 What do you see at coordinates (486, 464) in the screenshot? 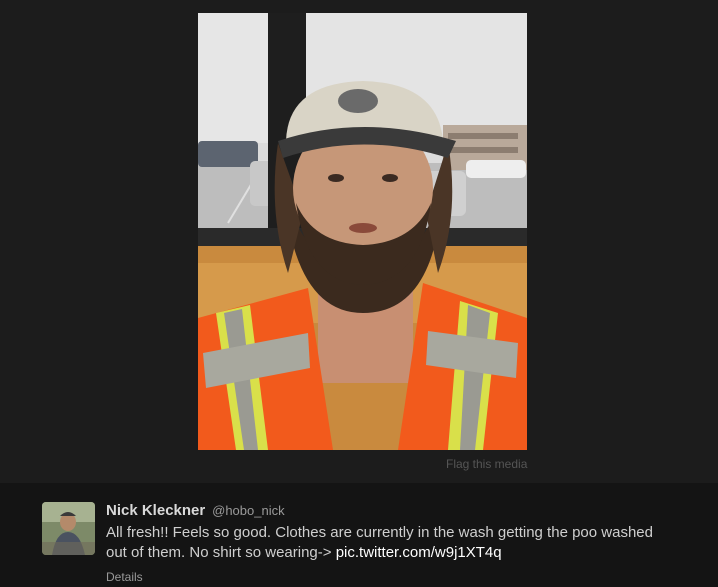
I see `flag-media-link: Flag this media` at bounding box center [486, 464].